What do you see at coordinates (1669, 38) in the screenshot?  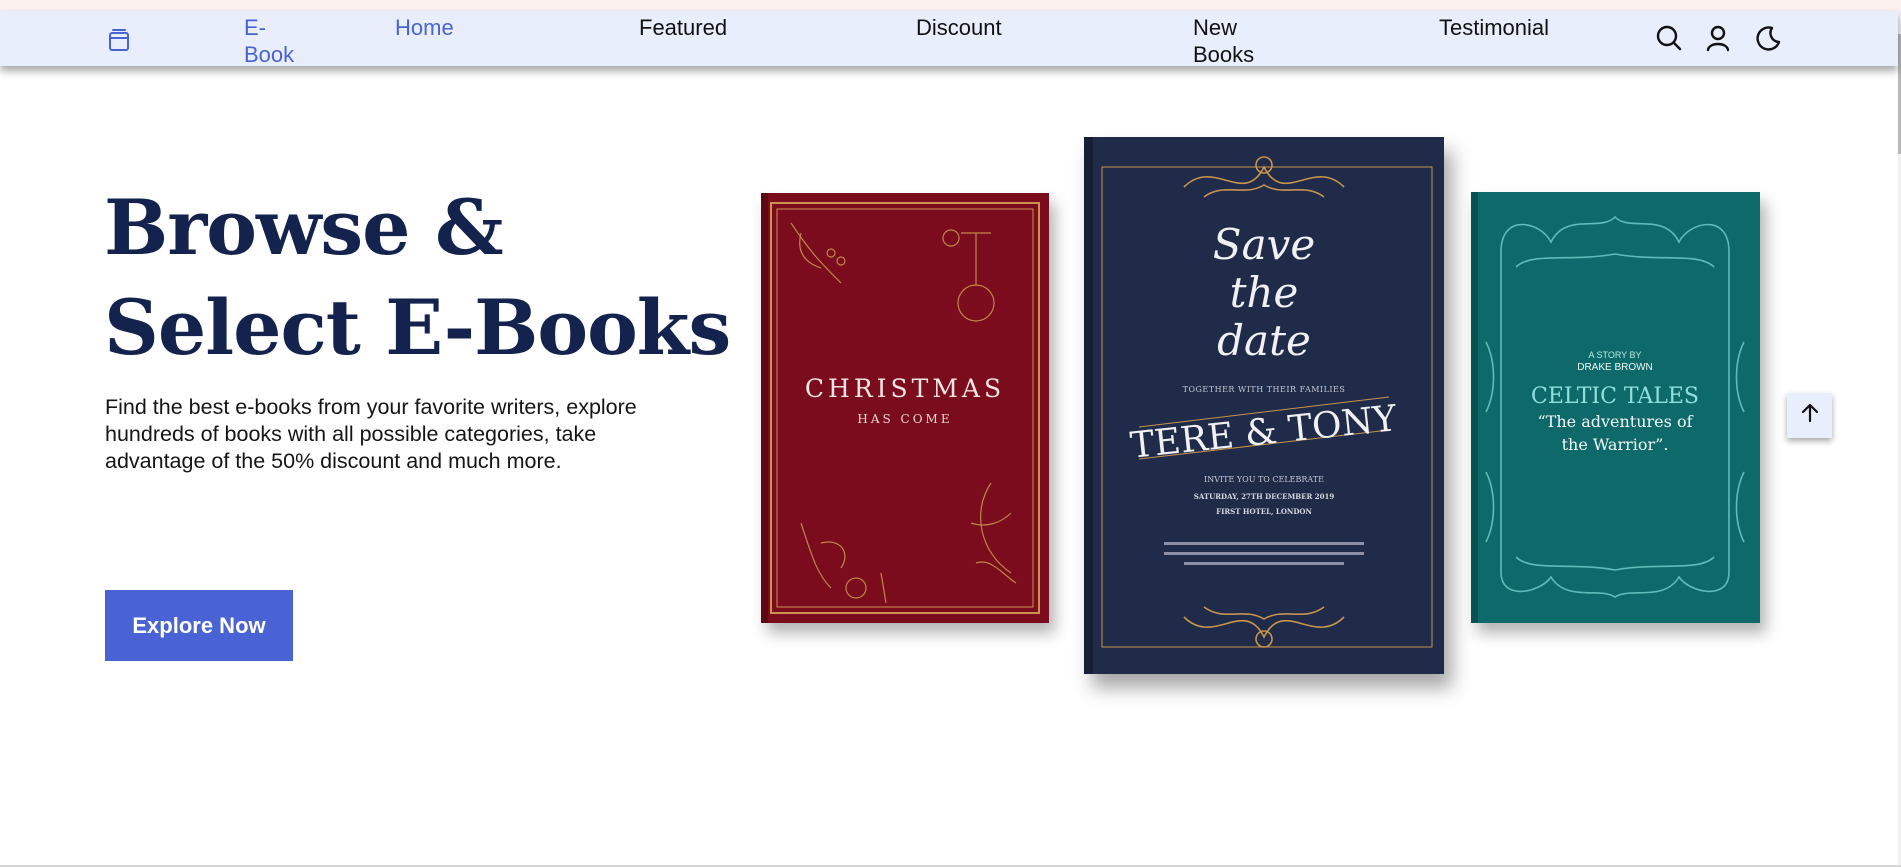 I see `search-icon` at bounding box center [1669, 38].